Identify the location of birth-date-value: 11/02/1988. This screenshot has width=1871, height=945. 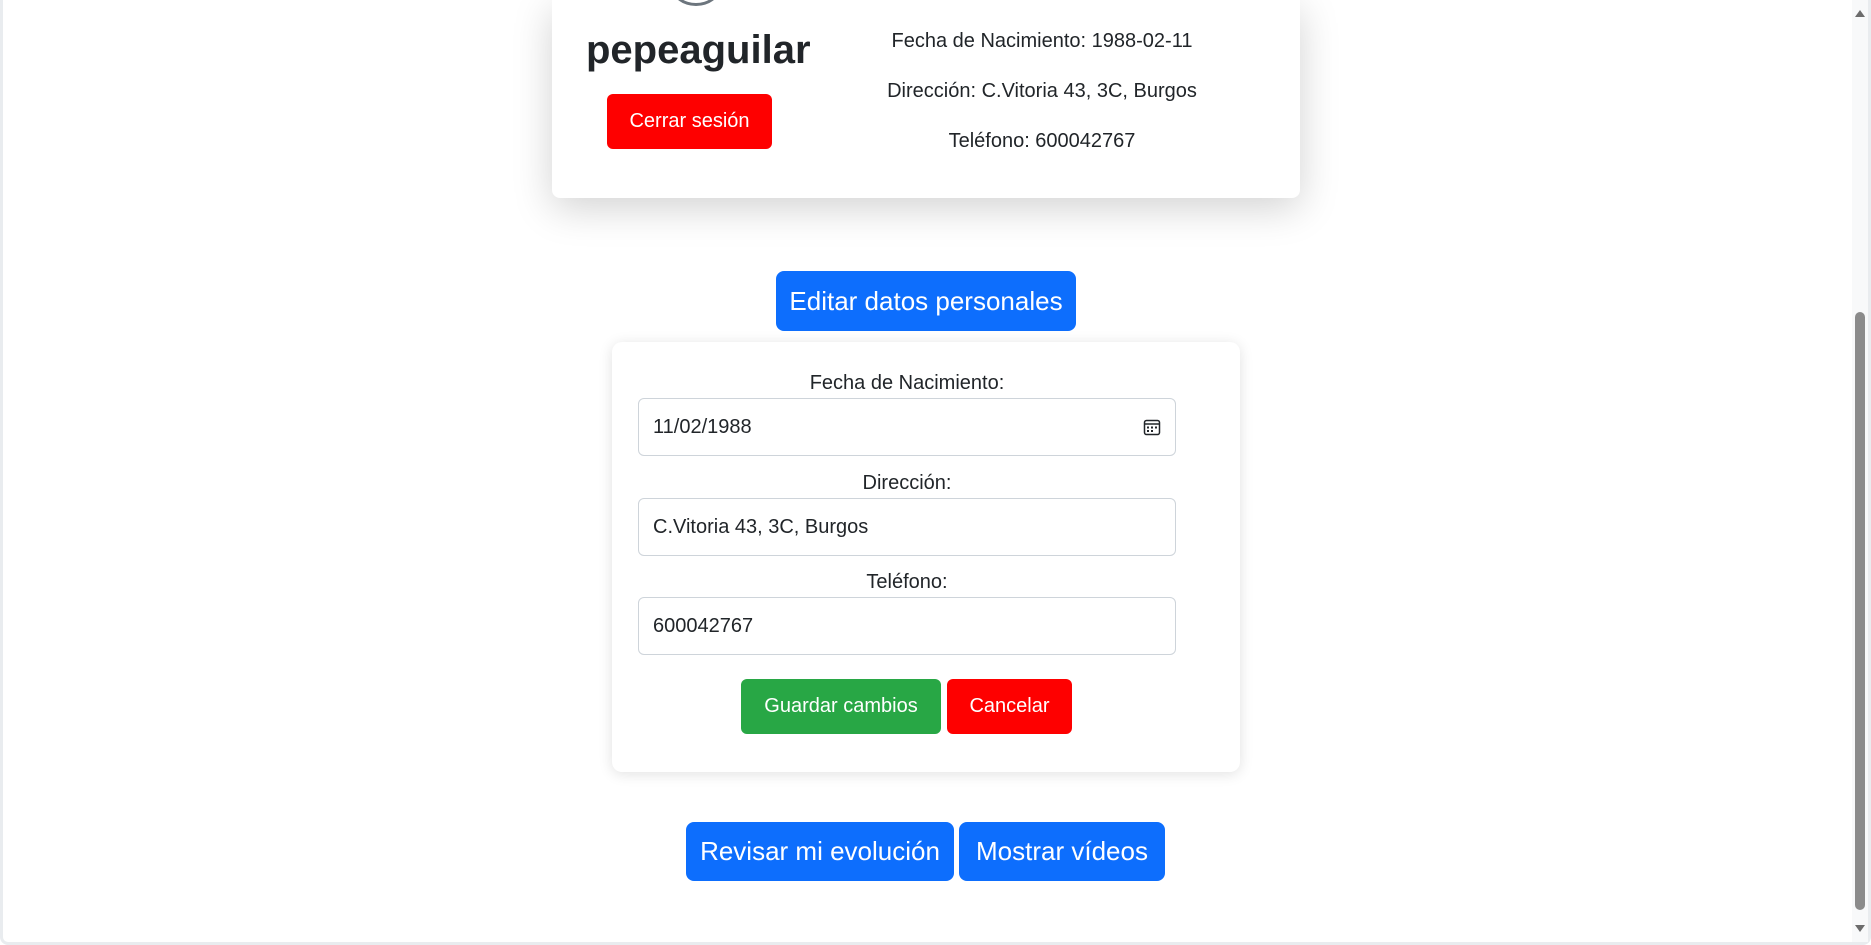
(702, 426).